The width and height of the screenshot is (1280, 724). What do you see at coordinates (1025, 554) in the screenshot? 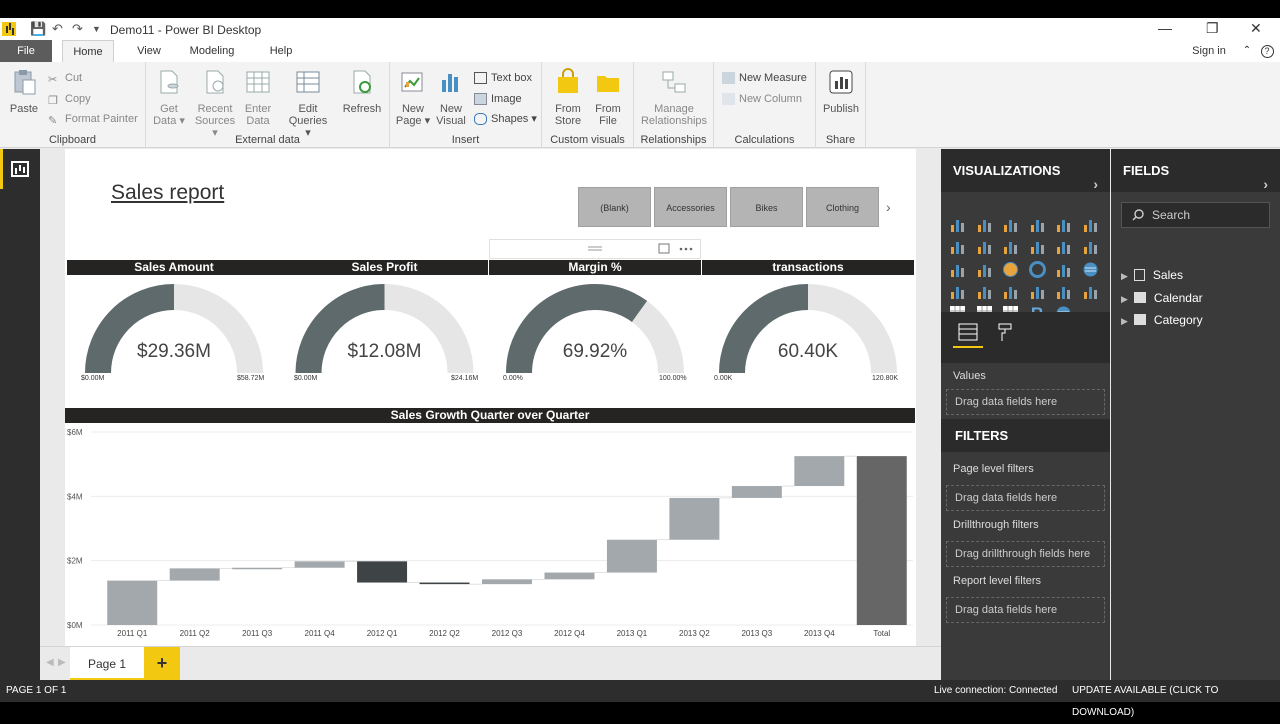
I see `drillthrough-drop-area: Drag drillthrough fields here` at bounding box center [1025, 554].